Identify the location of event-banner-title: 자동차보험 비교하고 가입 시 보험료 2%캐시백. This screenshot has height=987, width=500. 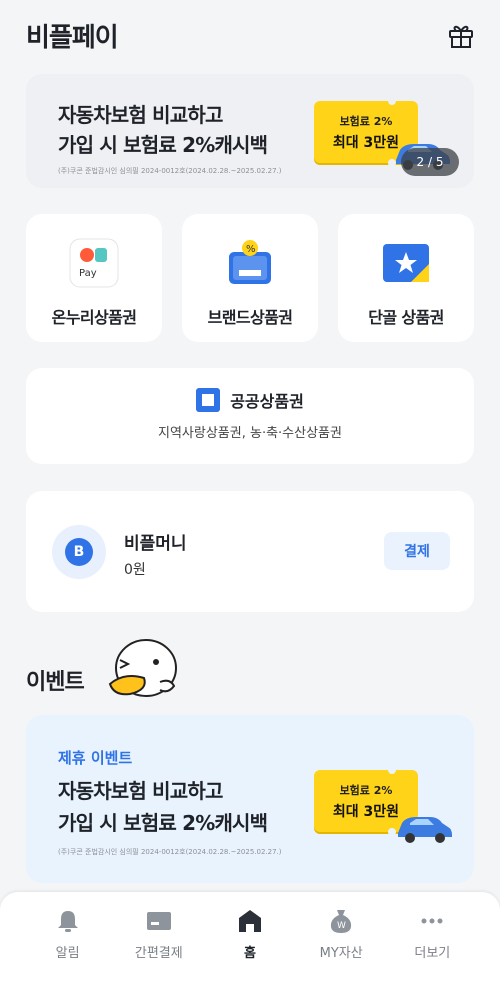
(193, 807).